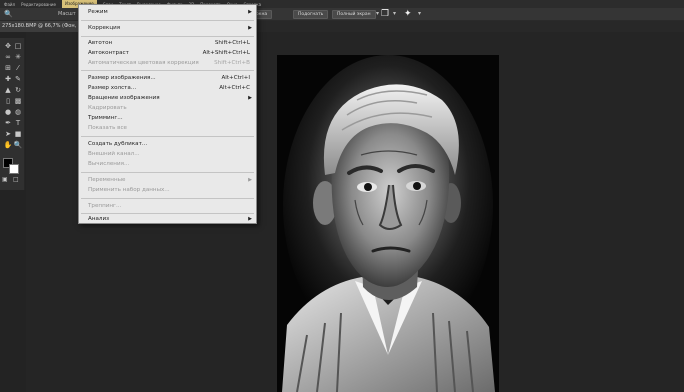  What do you see at coordinates (16, 179) in the screenshot?
I see `screen-mode-icon: □` at bounding box center [16, 179].